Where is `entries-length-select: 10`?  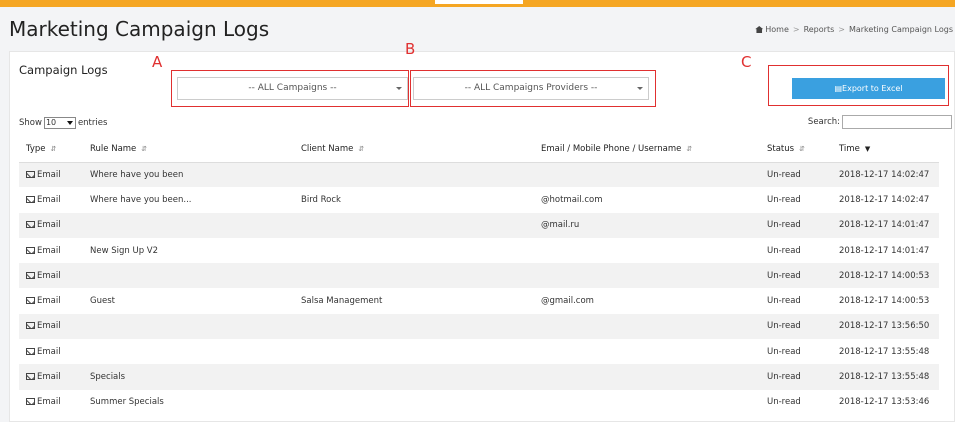
entries-length-select: 10 is located at coordinates (59, 123).